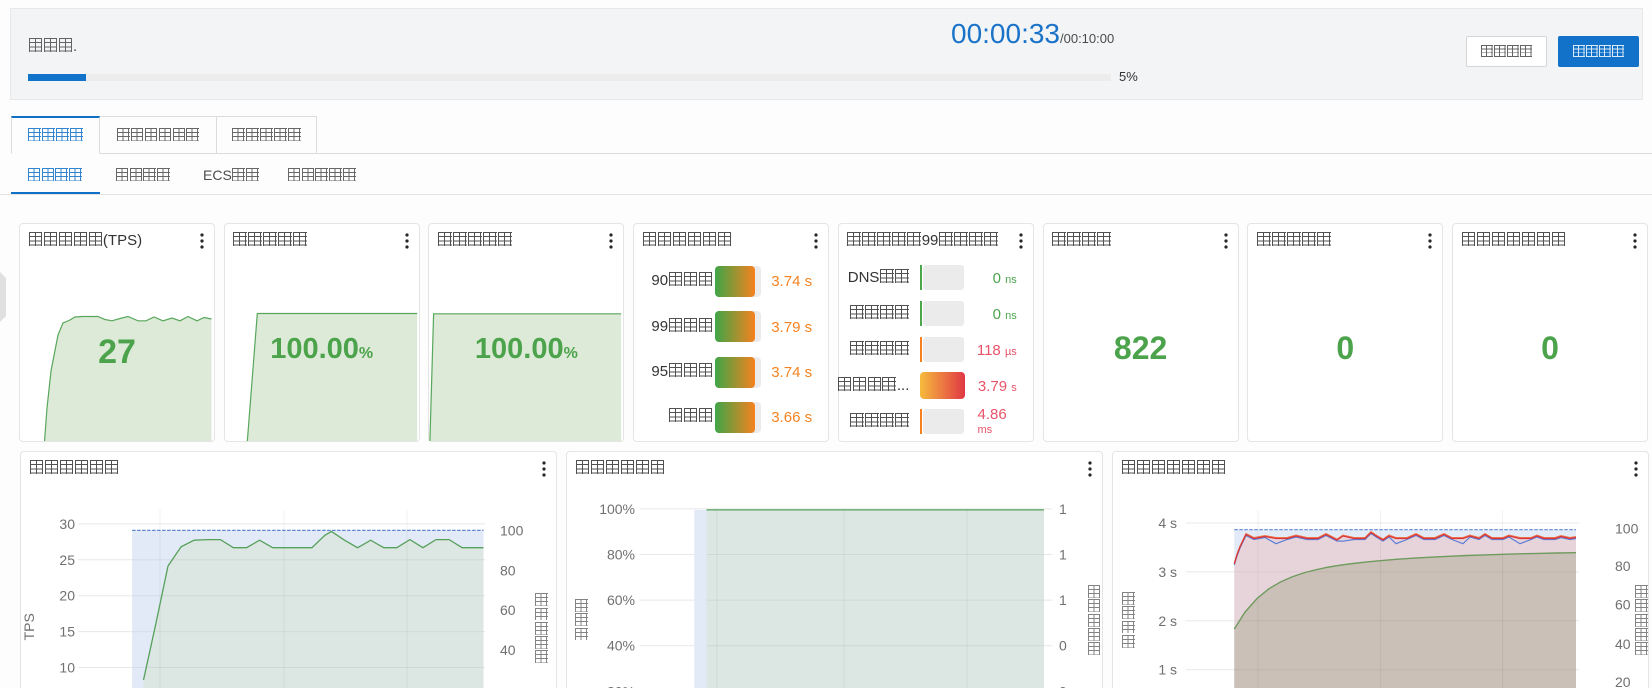 The width and height of the screenshot is (1652, 688). What do you see at coordinates (1167, 621) in the screenshot?
I see `svg-text: 2 s` at bounding box center [1167, 621].